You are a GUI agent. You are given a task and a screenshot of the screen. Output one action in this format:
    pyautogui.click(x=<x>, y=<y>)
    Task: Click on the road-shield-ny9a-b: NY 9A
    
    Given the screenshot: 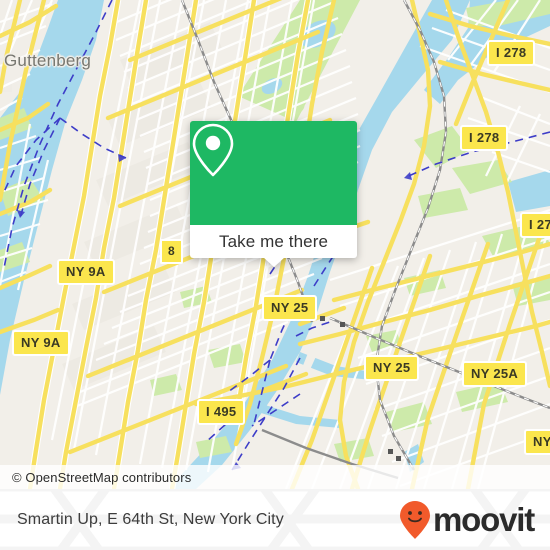 What is the action you would take?
    pyautogui.click(x=41, y=343)
    